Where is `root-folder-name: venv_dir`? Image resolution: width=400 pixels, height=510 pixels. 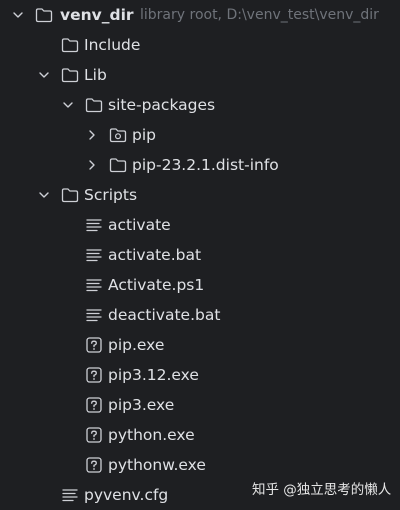 root-folder-name: venv_dir is located at coordinates (97, 15).